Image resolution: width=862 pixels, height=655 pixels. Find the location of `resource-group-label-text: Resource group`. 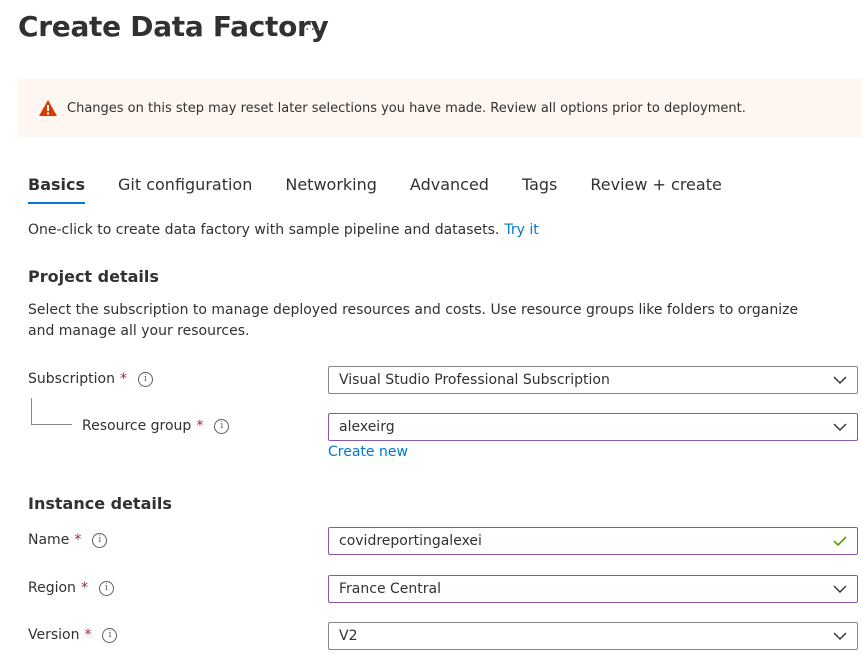

resource-group-label-text: Resource group is located at coordinates (137, 426).